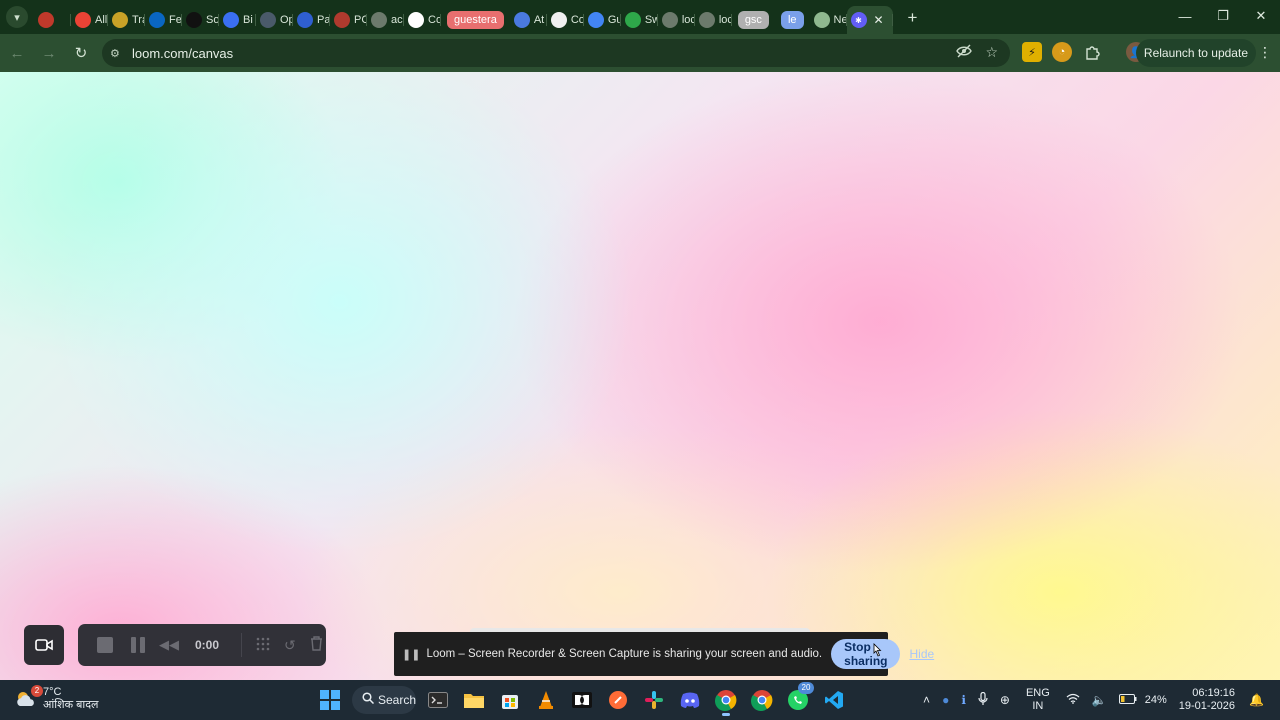 The image size is (1280, 720). Describe the element at coordinates (263, 645) in the screenshot. I see `drawing-grid-icon` at that location.